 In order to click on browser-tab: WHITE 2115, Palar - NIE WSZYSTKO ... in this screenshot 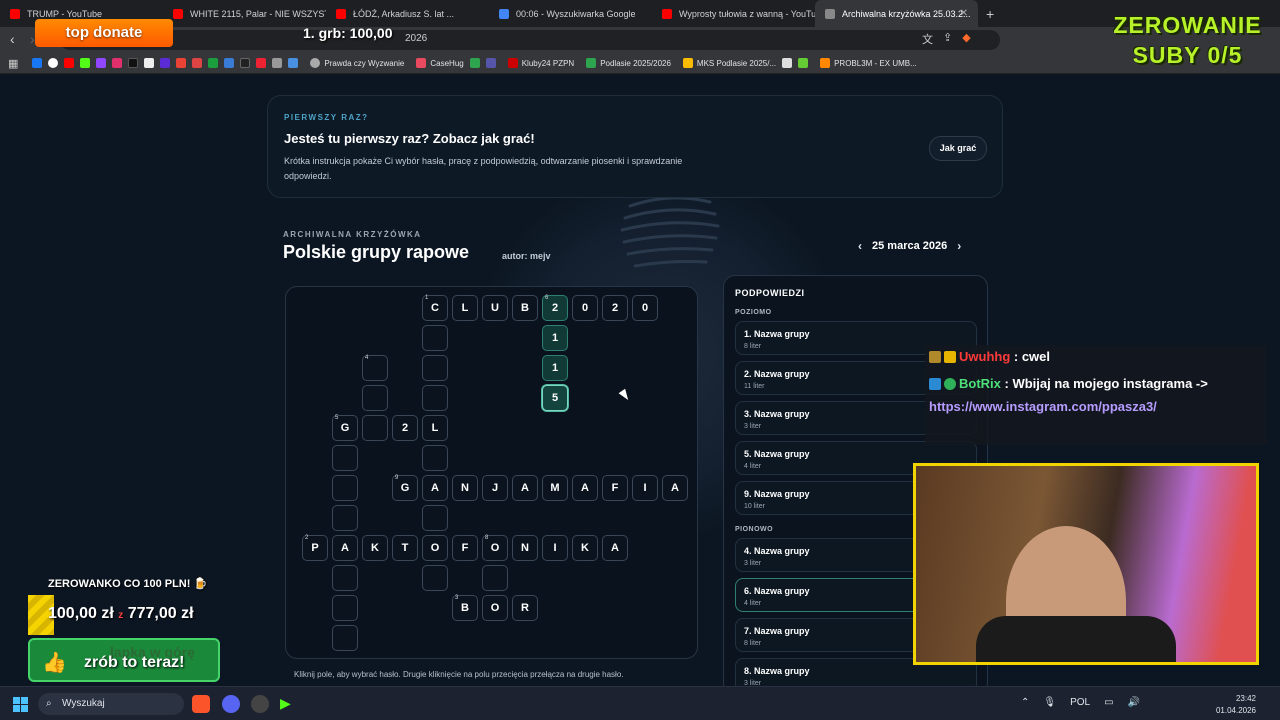, I will do `click(244, 13)`.